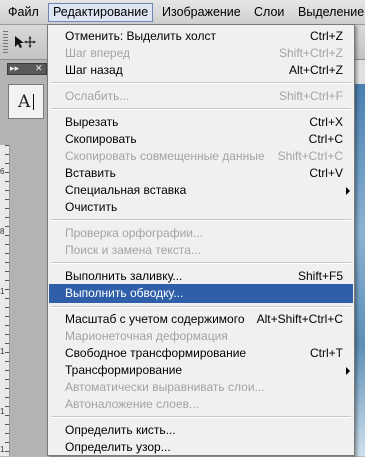 Image resolution: width=365 pixels, height=457 pixels. I want to click on vertical-ruler: 6 8 1 1 1 1, so click(5, 300).